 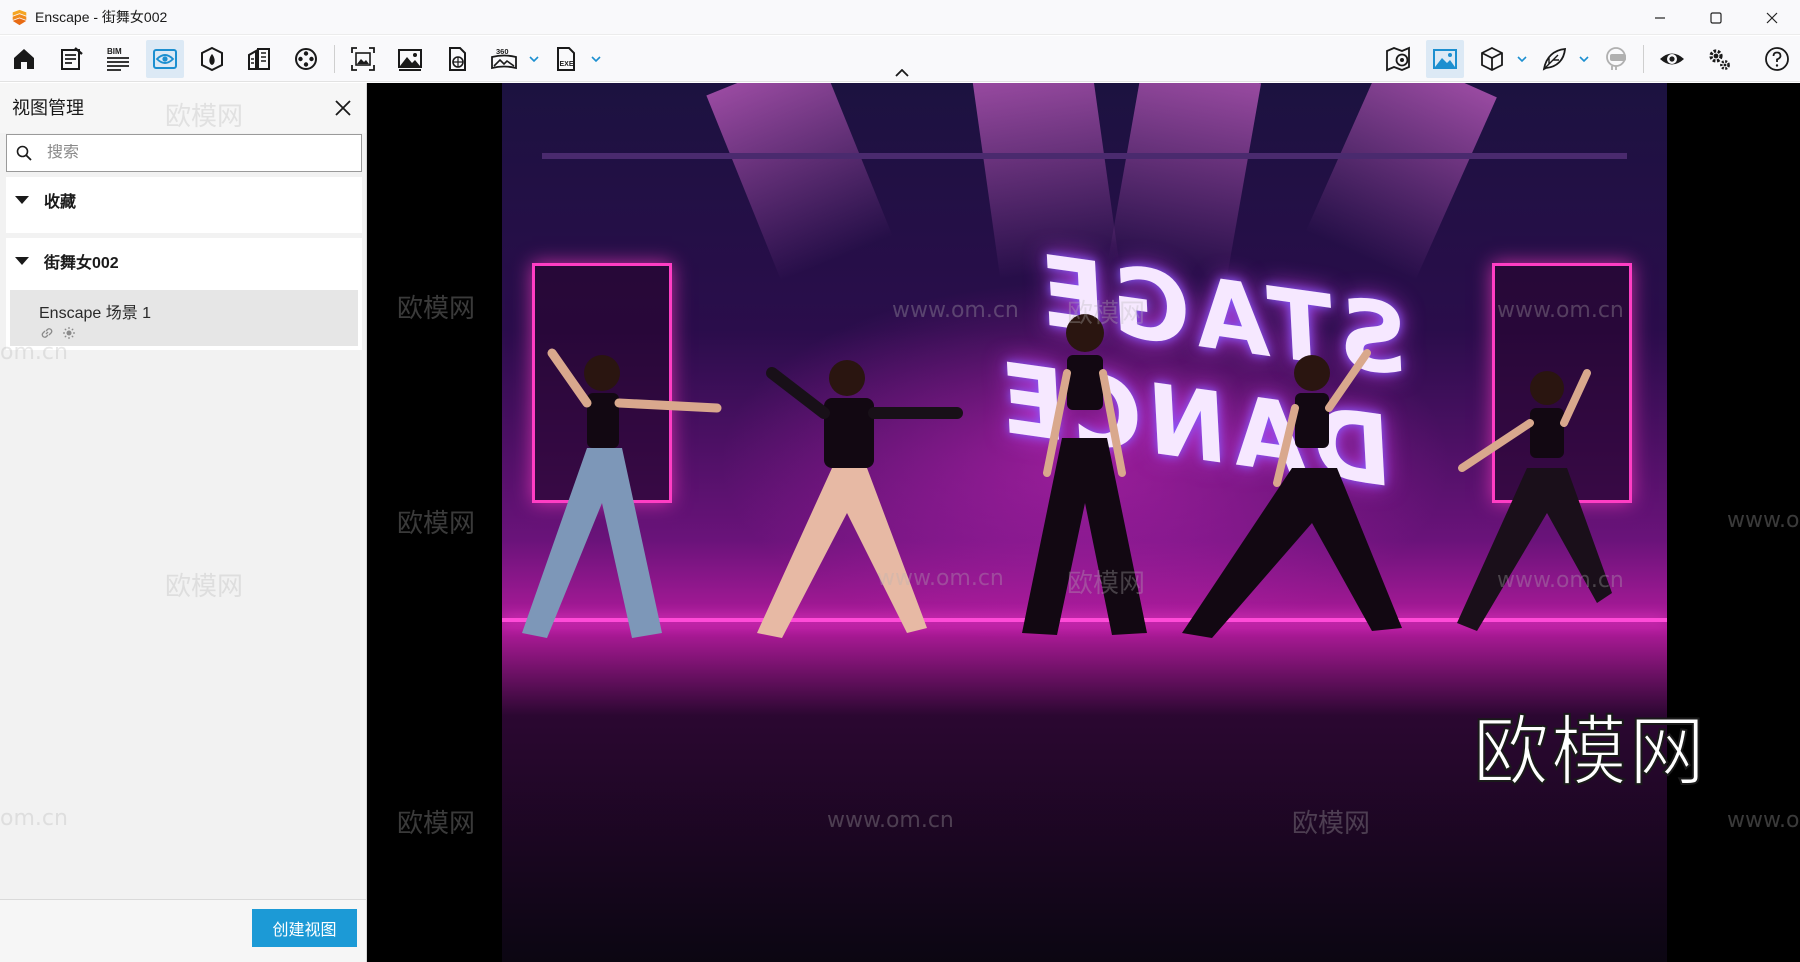 I want to click on panel-footer: 创建视图, so click(x=183, y=930).